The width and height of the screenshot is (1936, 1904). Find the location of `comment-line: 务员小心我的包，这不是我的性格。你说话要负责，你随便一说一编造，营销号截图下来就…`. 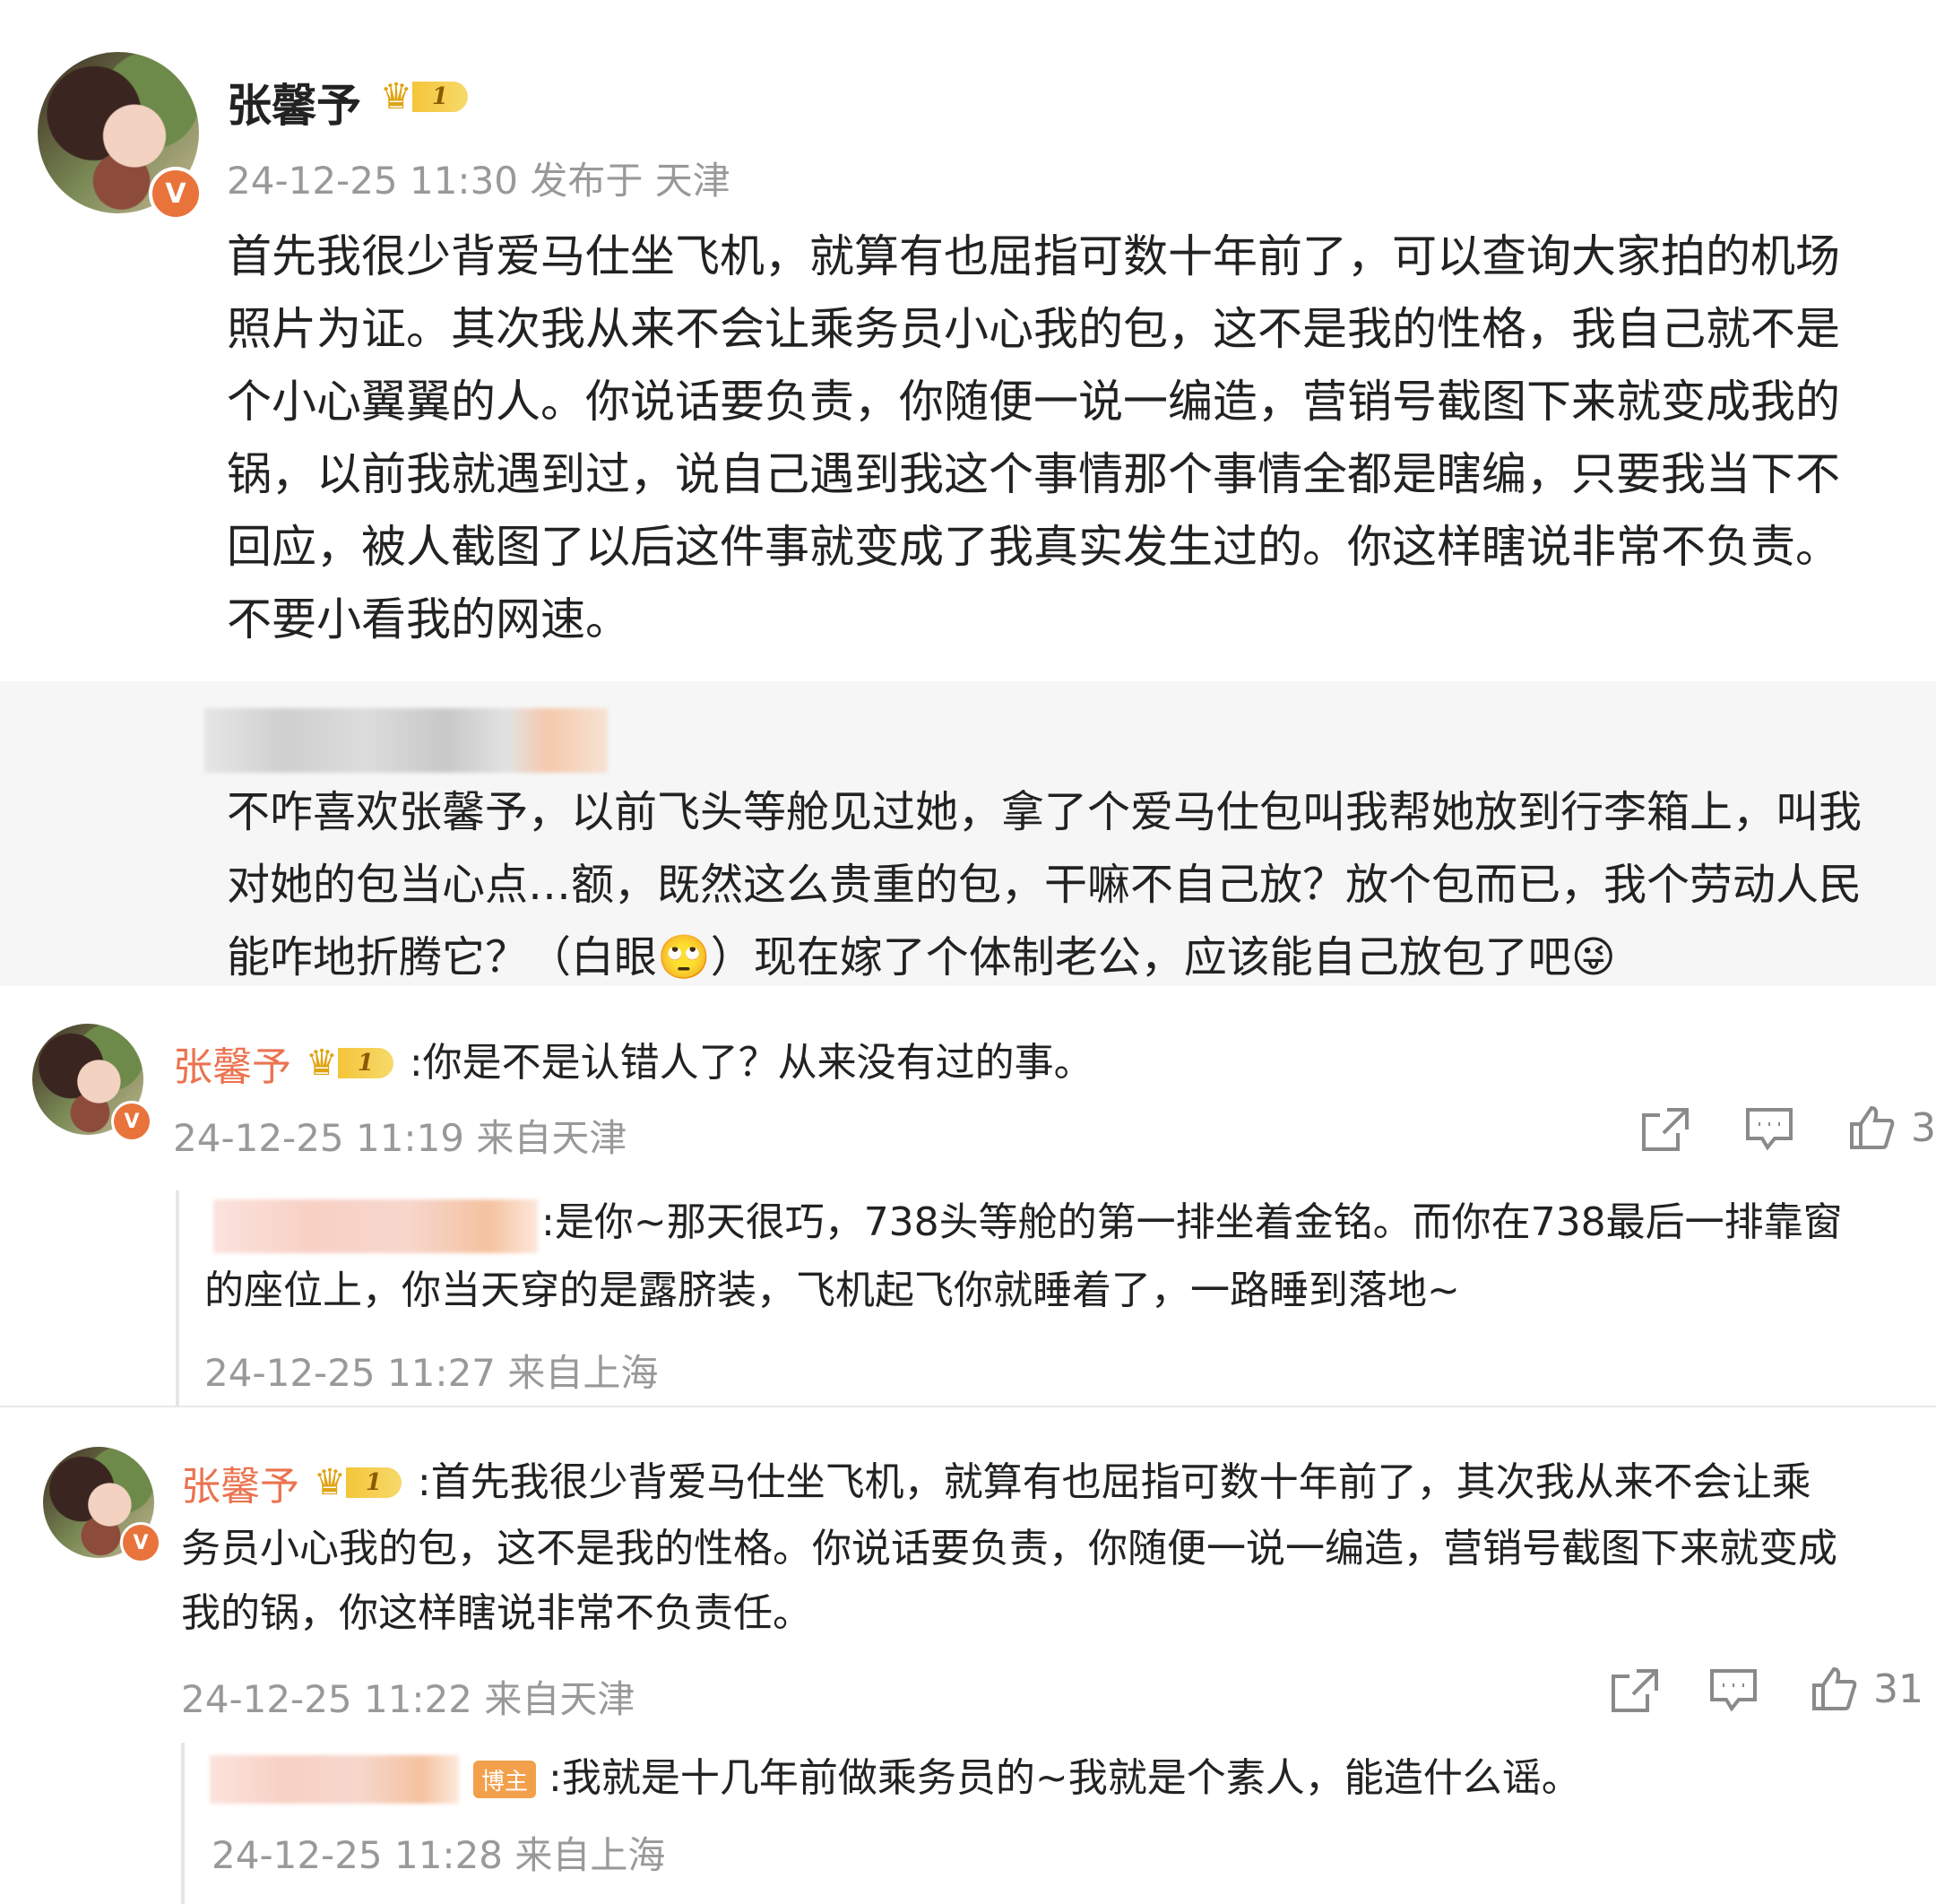

comment-line: 务员小心我的包，这不是我的性格。你说话要负责，你随便一说一编造，营销号截图下来就… is located at coordinates (1009, 1549).